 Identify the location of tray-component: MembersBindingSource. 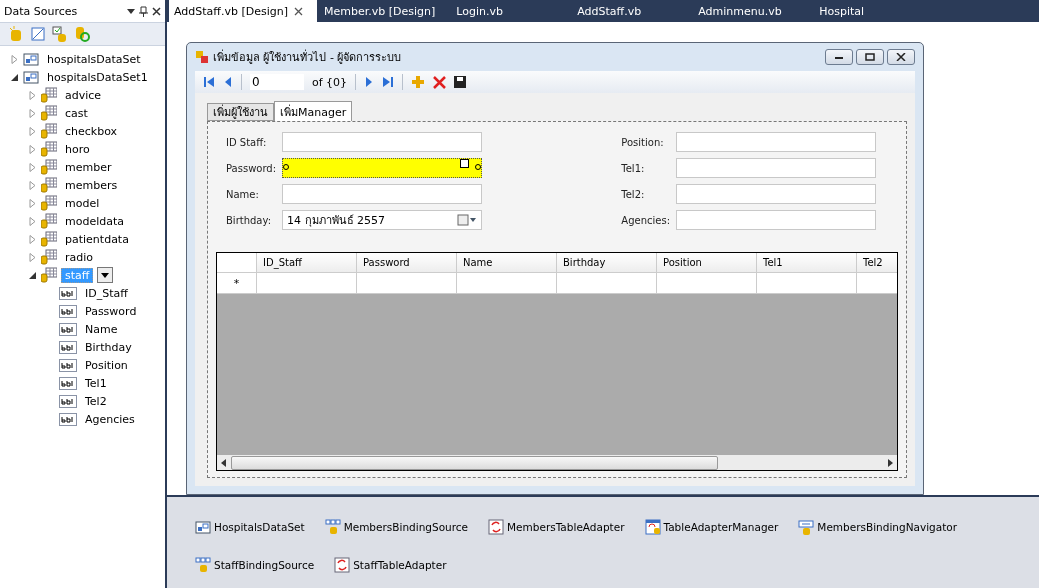
(406, 527).